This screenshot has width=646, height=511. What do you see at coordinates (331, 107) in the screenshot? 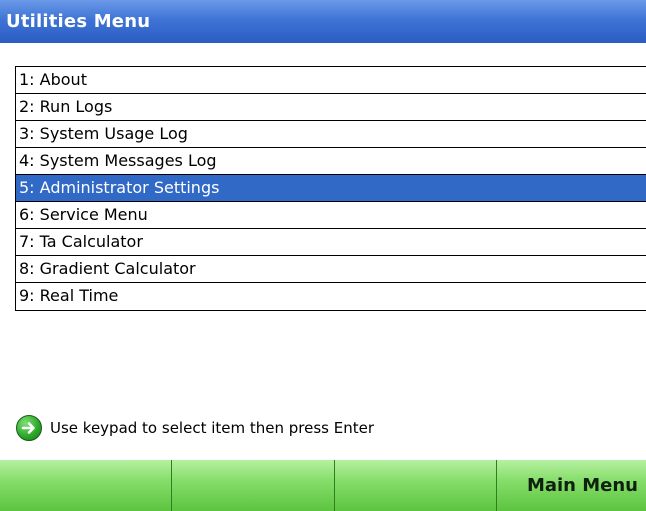
I see `menu-item-run-logs: 2: Run Logs` at bounding box center [331, 107].